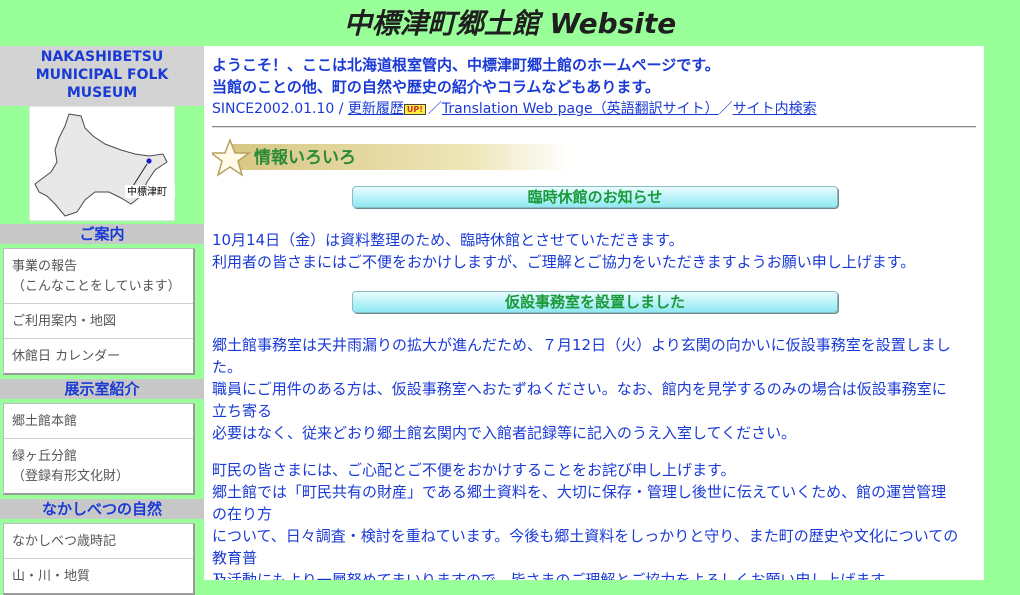  What do you see at coordinates (775, 109) in the screenshot?
I see `site-search-link: サイト内検索` at bounding box center [775, 109].